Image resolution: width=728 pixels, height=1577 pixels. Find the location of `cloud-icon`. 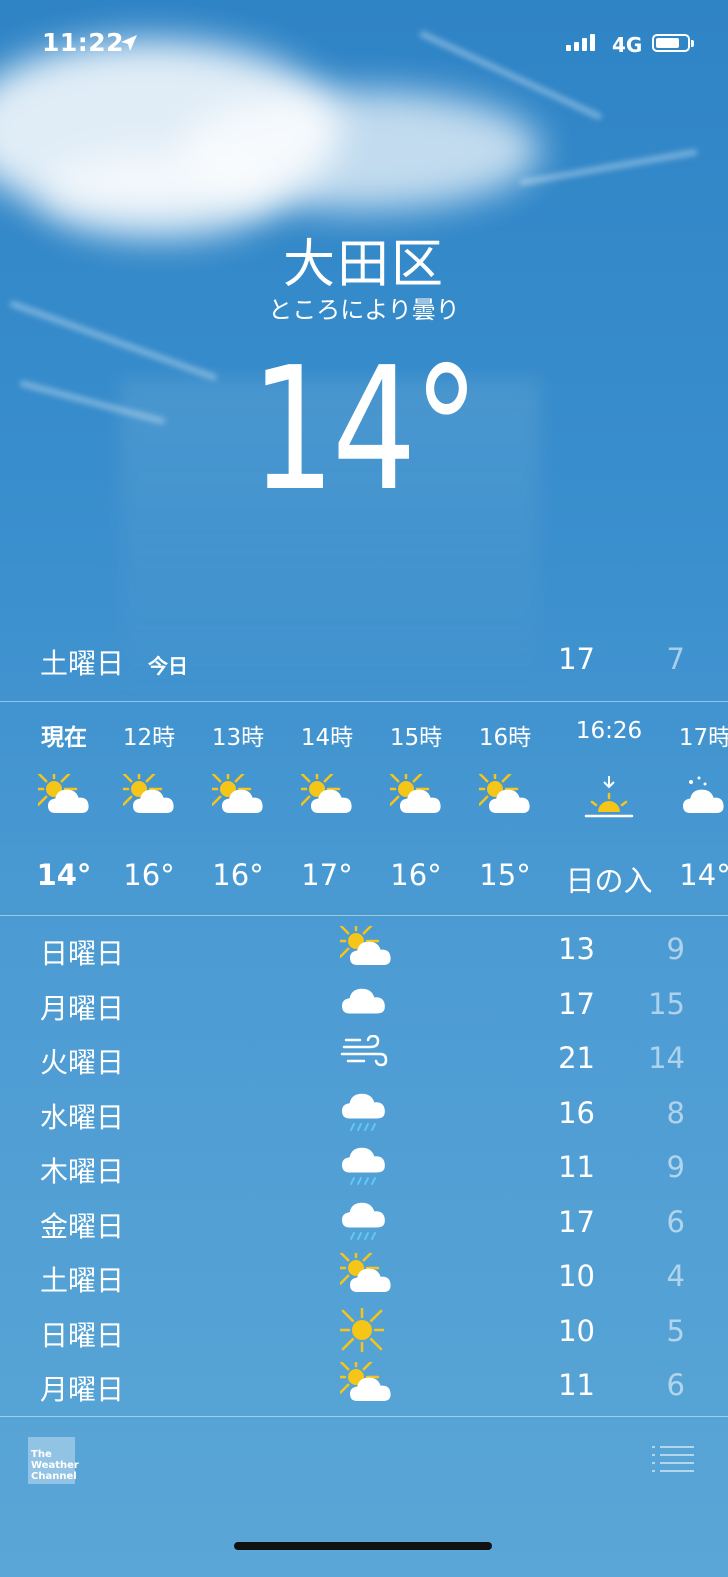

cloud-icon is located at coordinates (364, 1003).